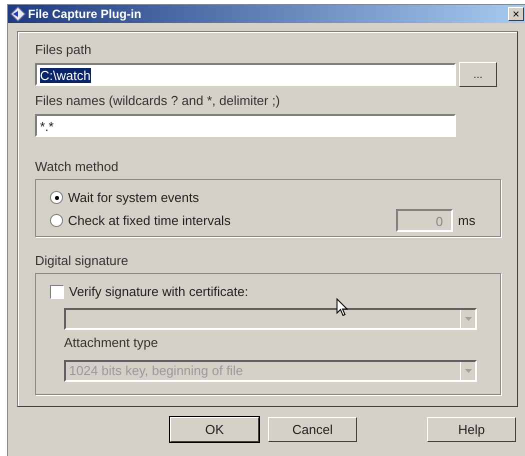  What do you see at coordinates (214, 429) in the screenshot?
I see `dialog-button: OK` at bounding box center [214, 429].